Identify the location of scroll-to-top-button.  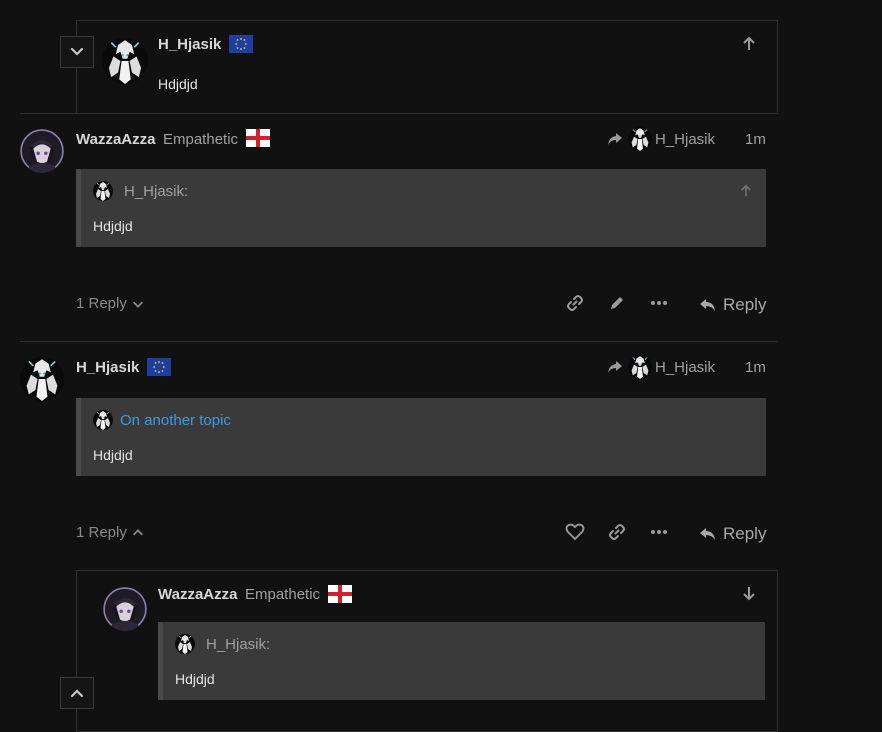
(77, 693).